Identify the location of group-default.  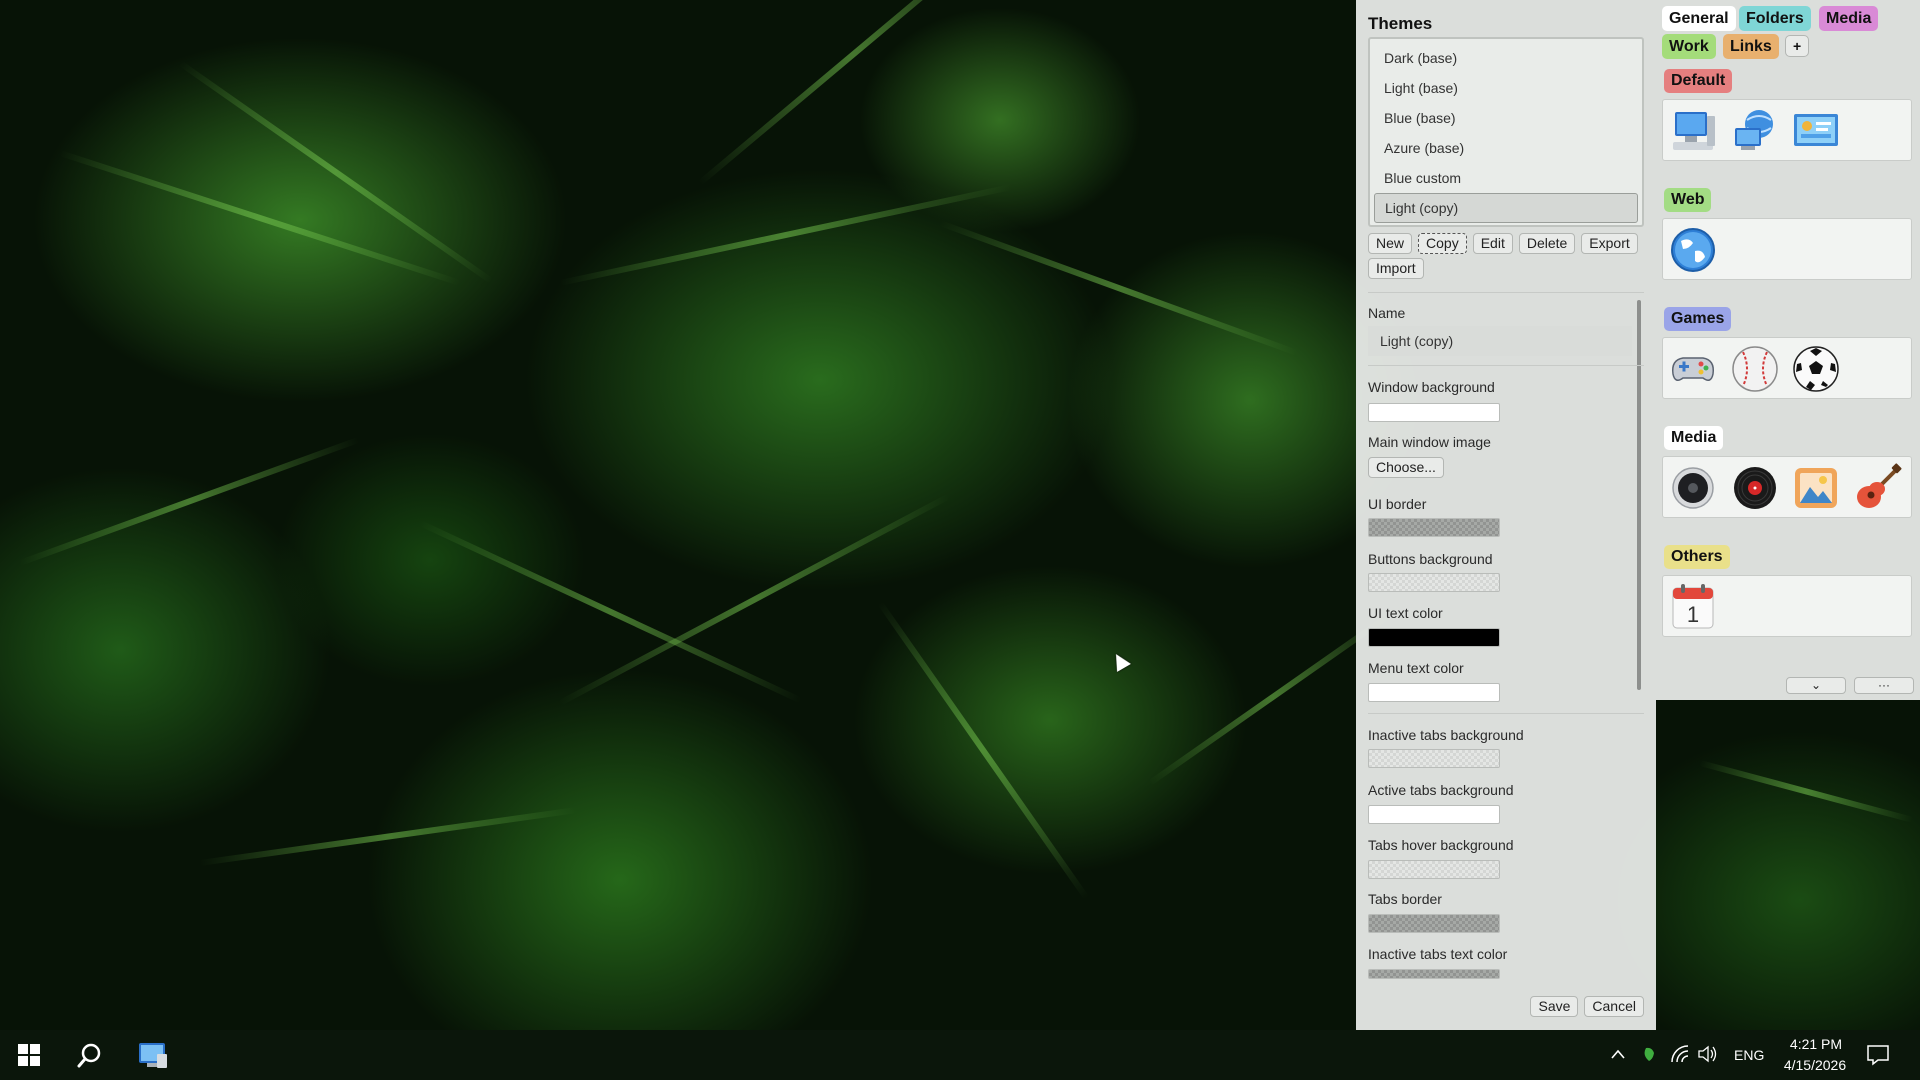
(1787, 130).